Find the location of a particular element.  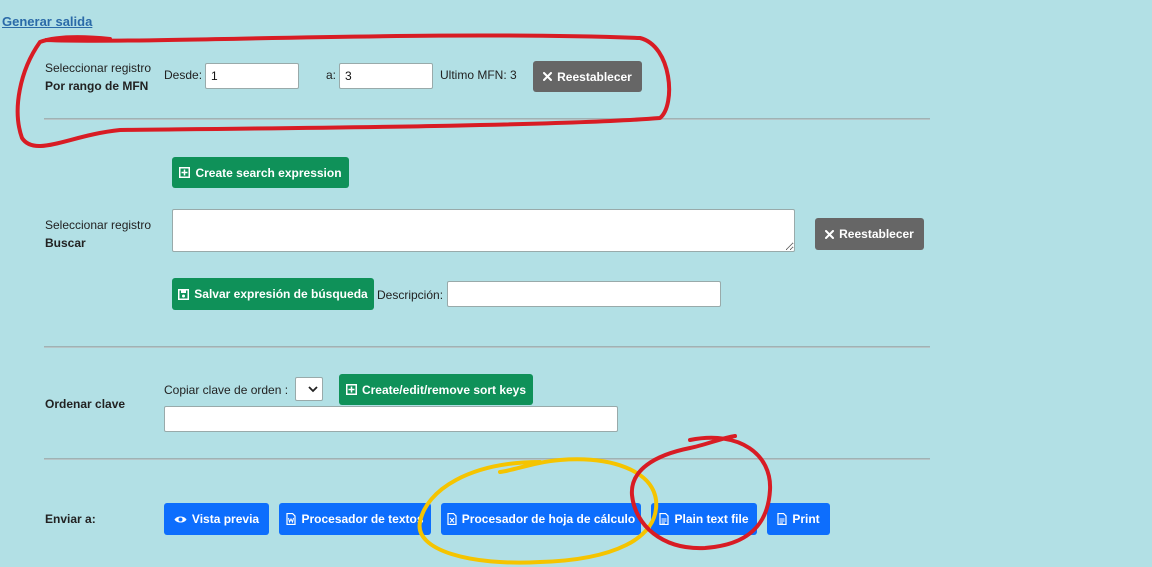

eye-icon is located at coordinates (180, 519).